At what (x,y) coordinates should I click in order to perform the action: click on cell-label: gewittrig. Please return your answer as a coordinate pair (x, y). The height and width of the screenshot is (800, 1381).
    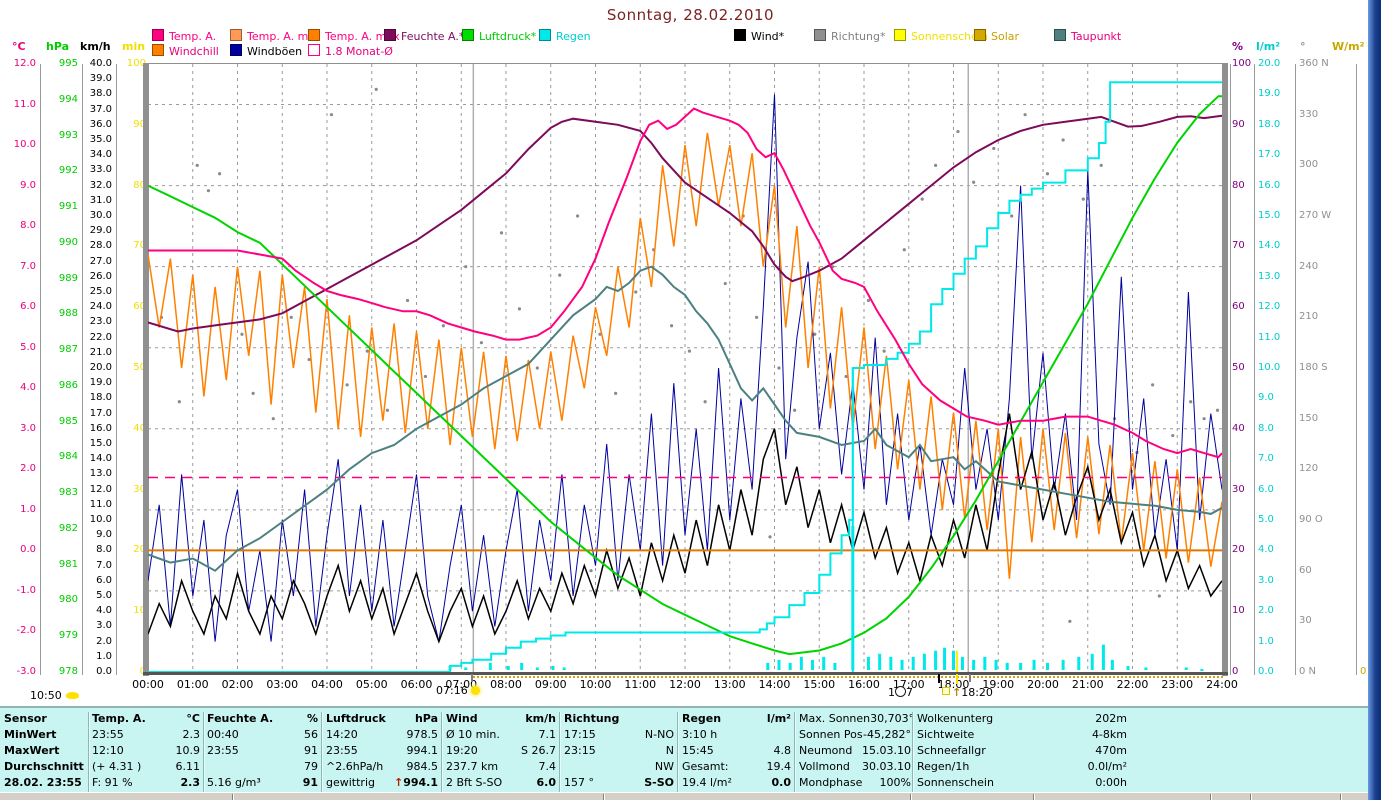
    Looking at the image, I should click on (350, 782).